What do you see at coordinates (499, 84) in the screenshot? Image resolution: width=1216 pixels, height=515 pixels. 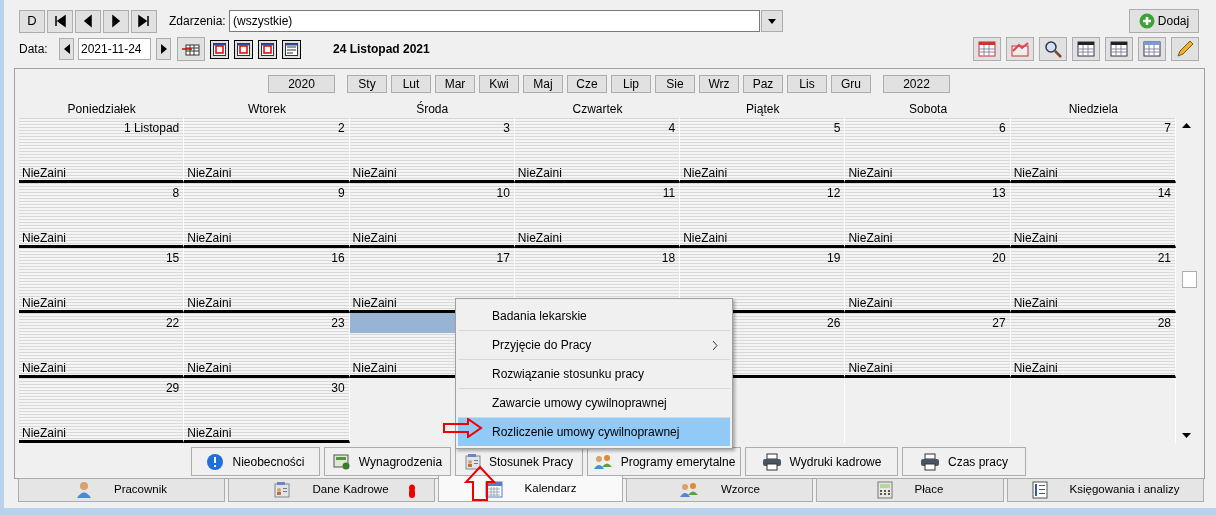 I see `month-button: Kwi` at bounding box center [499, 84].